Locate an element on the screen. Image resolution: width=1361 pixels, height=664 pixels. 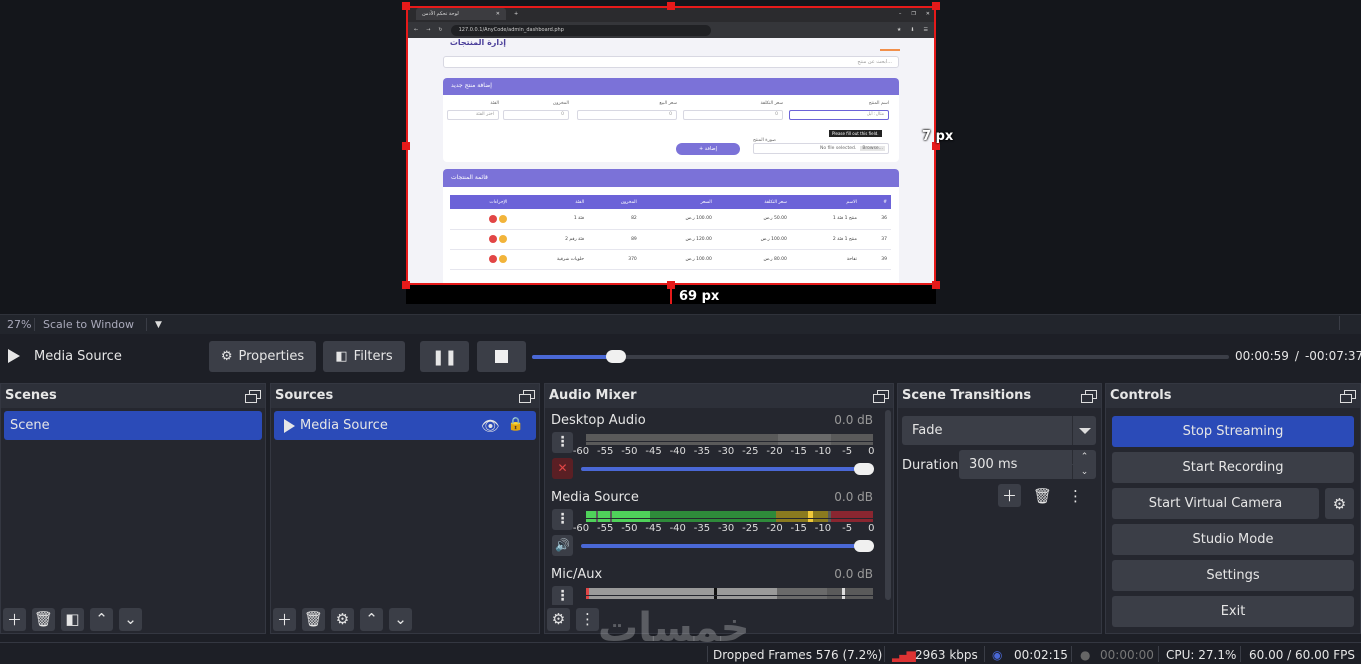
add-transition-button: ＋ is located at coordinates (1009, 495).